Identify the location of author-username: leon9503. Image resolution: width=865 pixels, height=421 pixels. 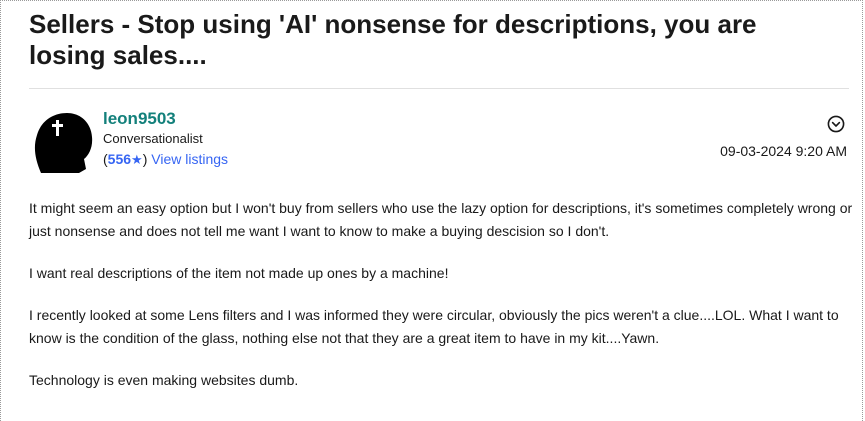
(139, 119).